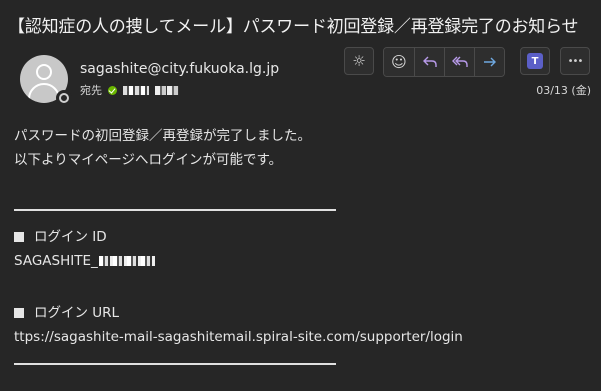 The height and width of the screenshot is (391, 601). I want to click on login-url-heading: ログイン URL, so click(304, 313).